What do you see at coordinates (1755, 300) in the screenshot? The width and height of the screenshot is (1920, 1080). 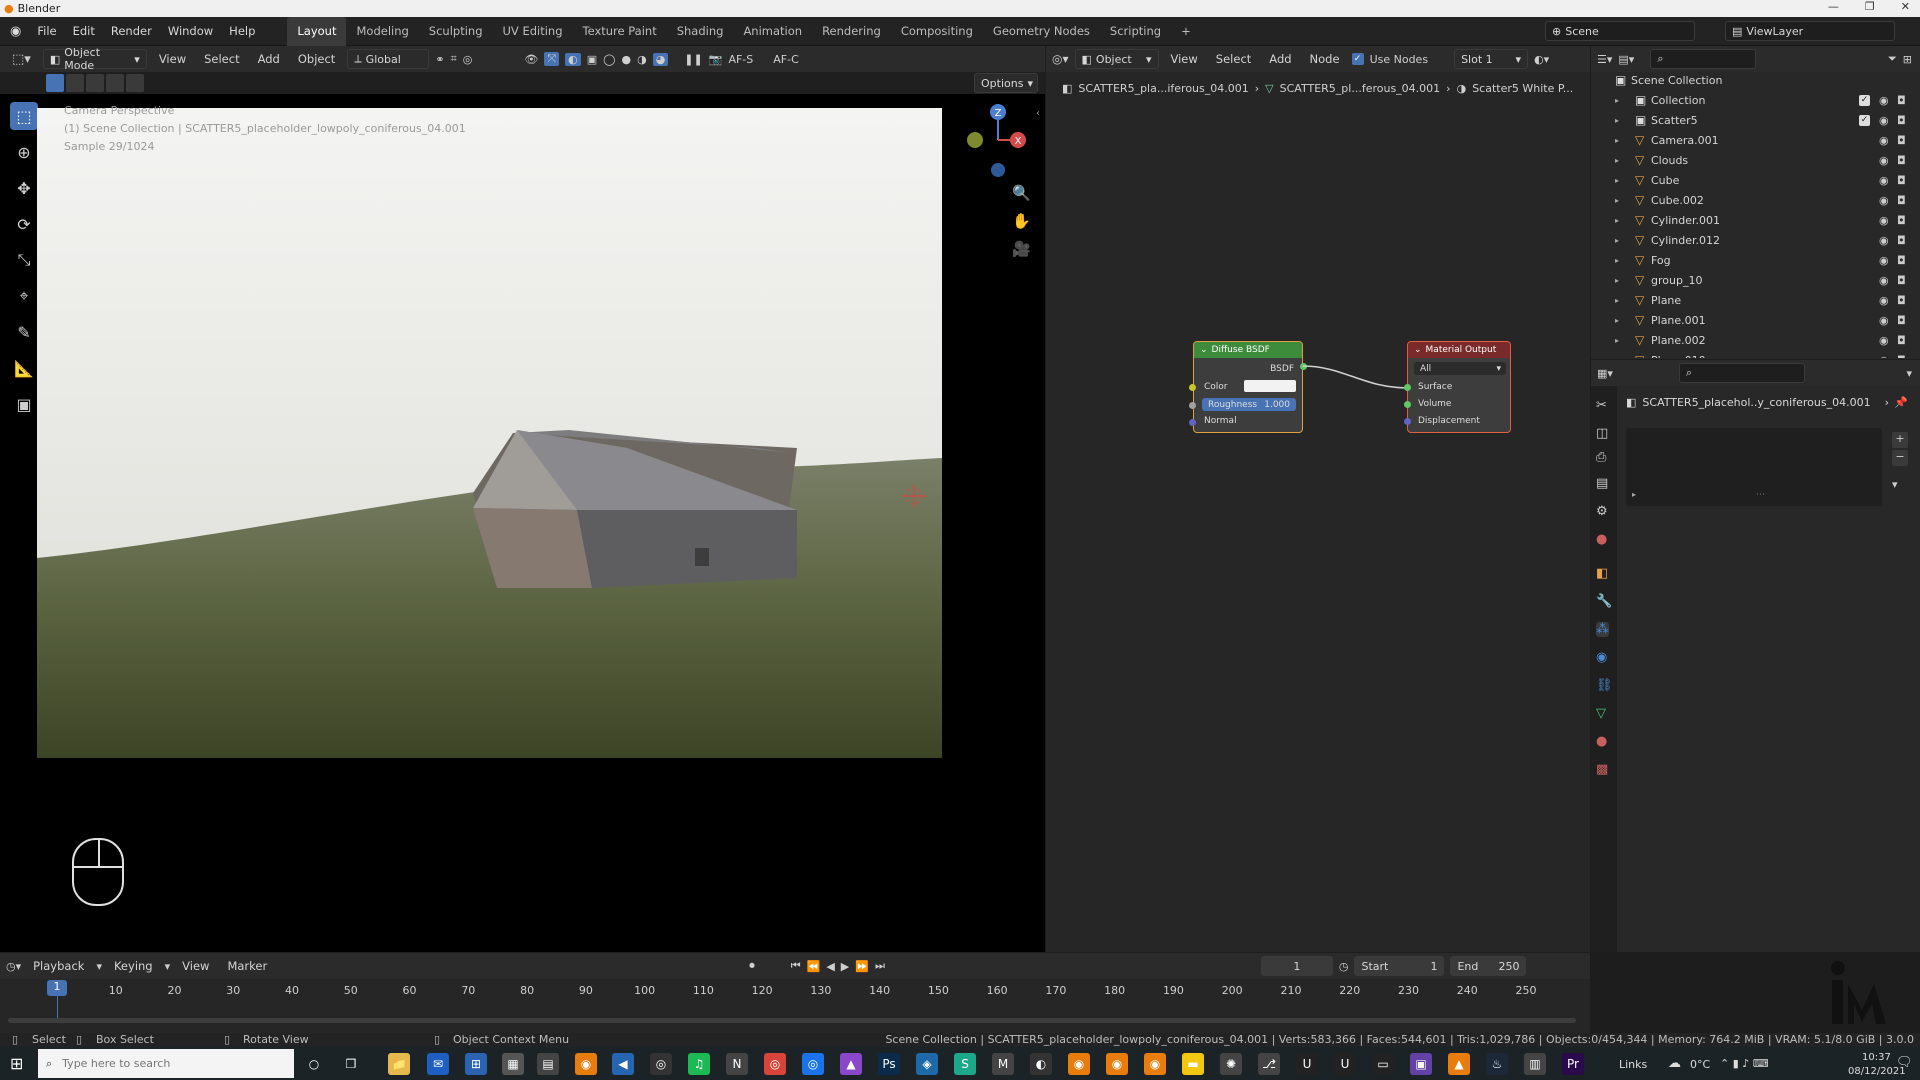 I see `outliner-item: ▸ ▽ Plane ◉ ◘` at bounding box center [1755, 300].